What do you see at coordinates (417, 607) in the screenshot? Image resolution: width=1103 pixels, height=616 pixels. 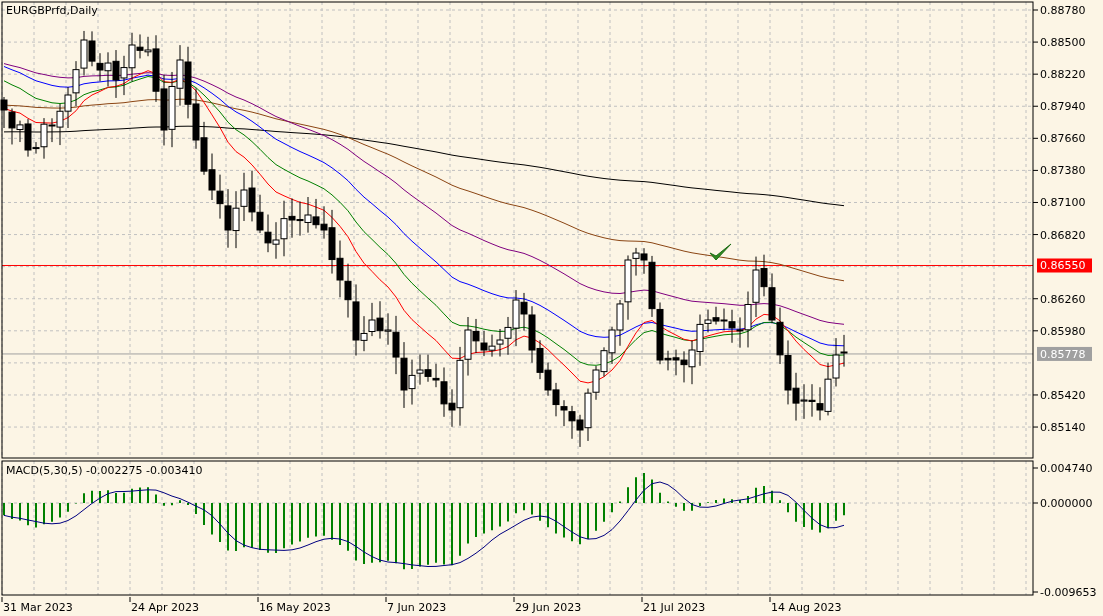 I see `date-axis-label: 7 Jun 2023` at bounding box center [417, 607].